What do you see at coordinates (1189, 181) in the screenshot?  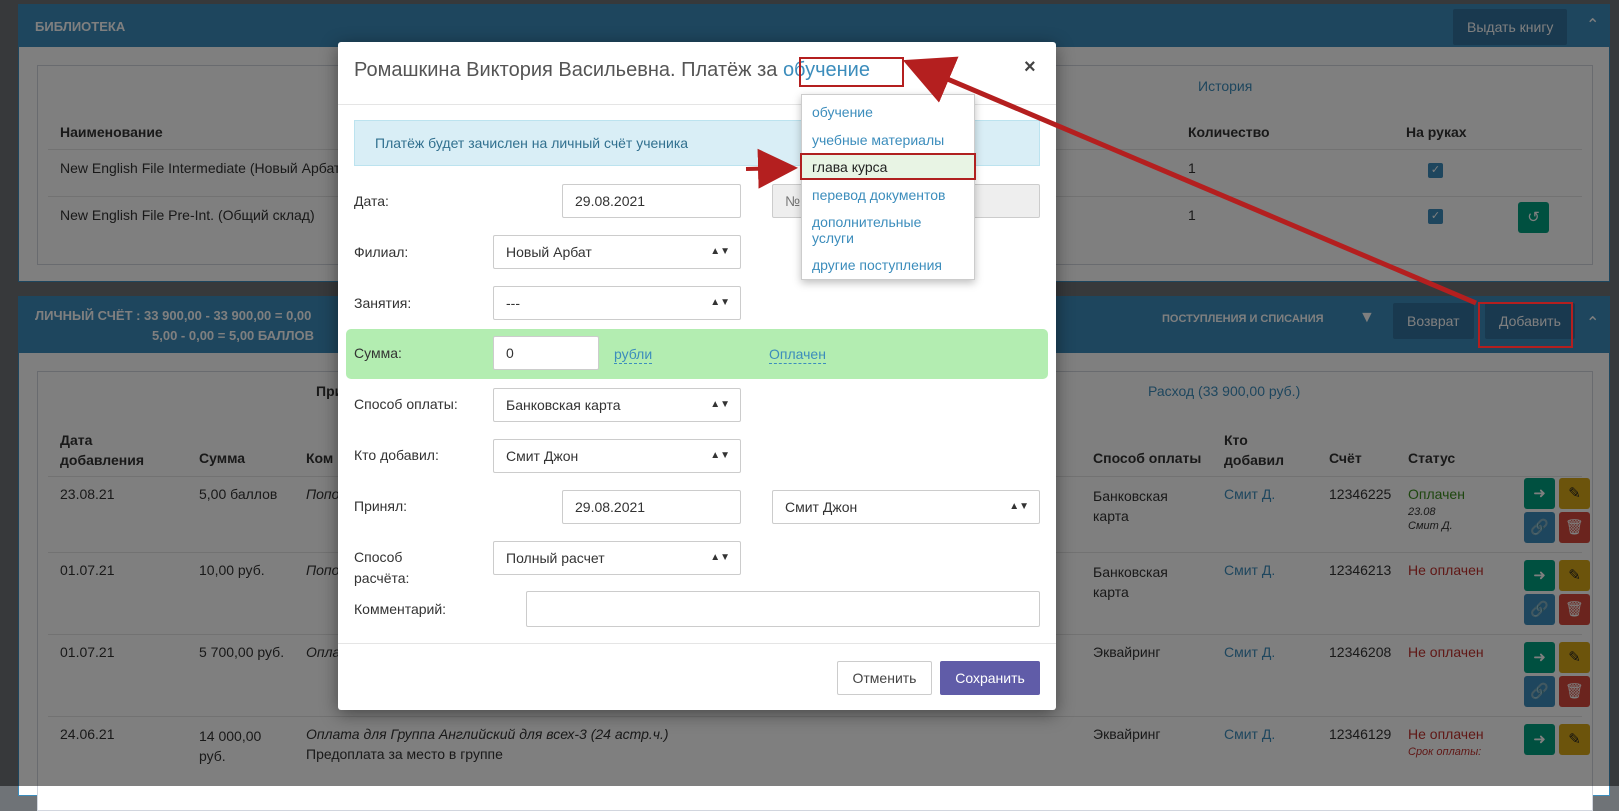 I see `arrow-to-dropdown` at bounding box center [1189, 181].